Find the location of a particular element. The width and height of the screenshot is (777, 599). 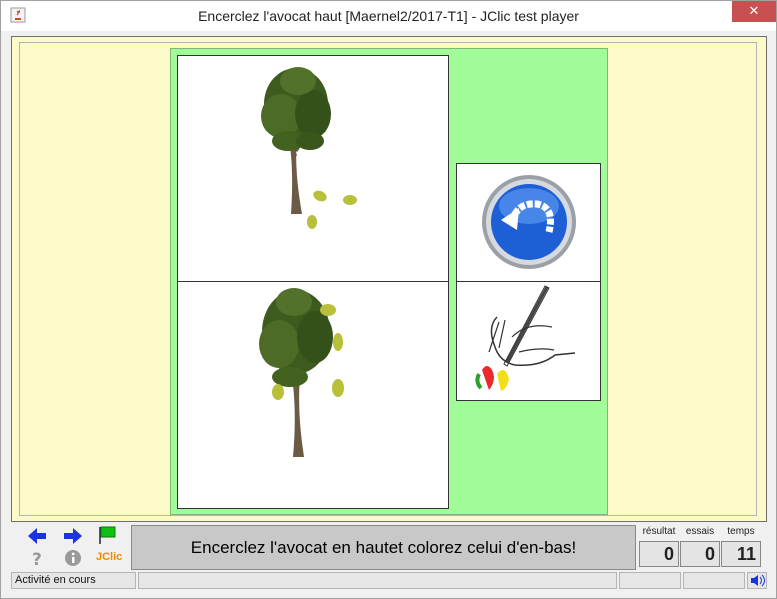

status-segment-b is located at coordinates (714, 580).